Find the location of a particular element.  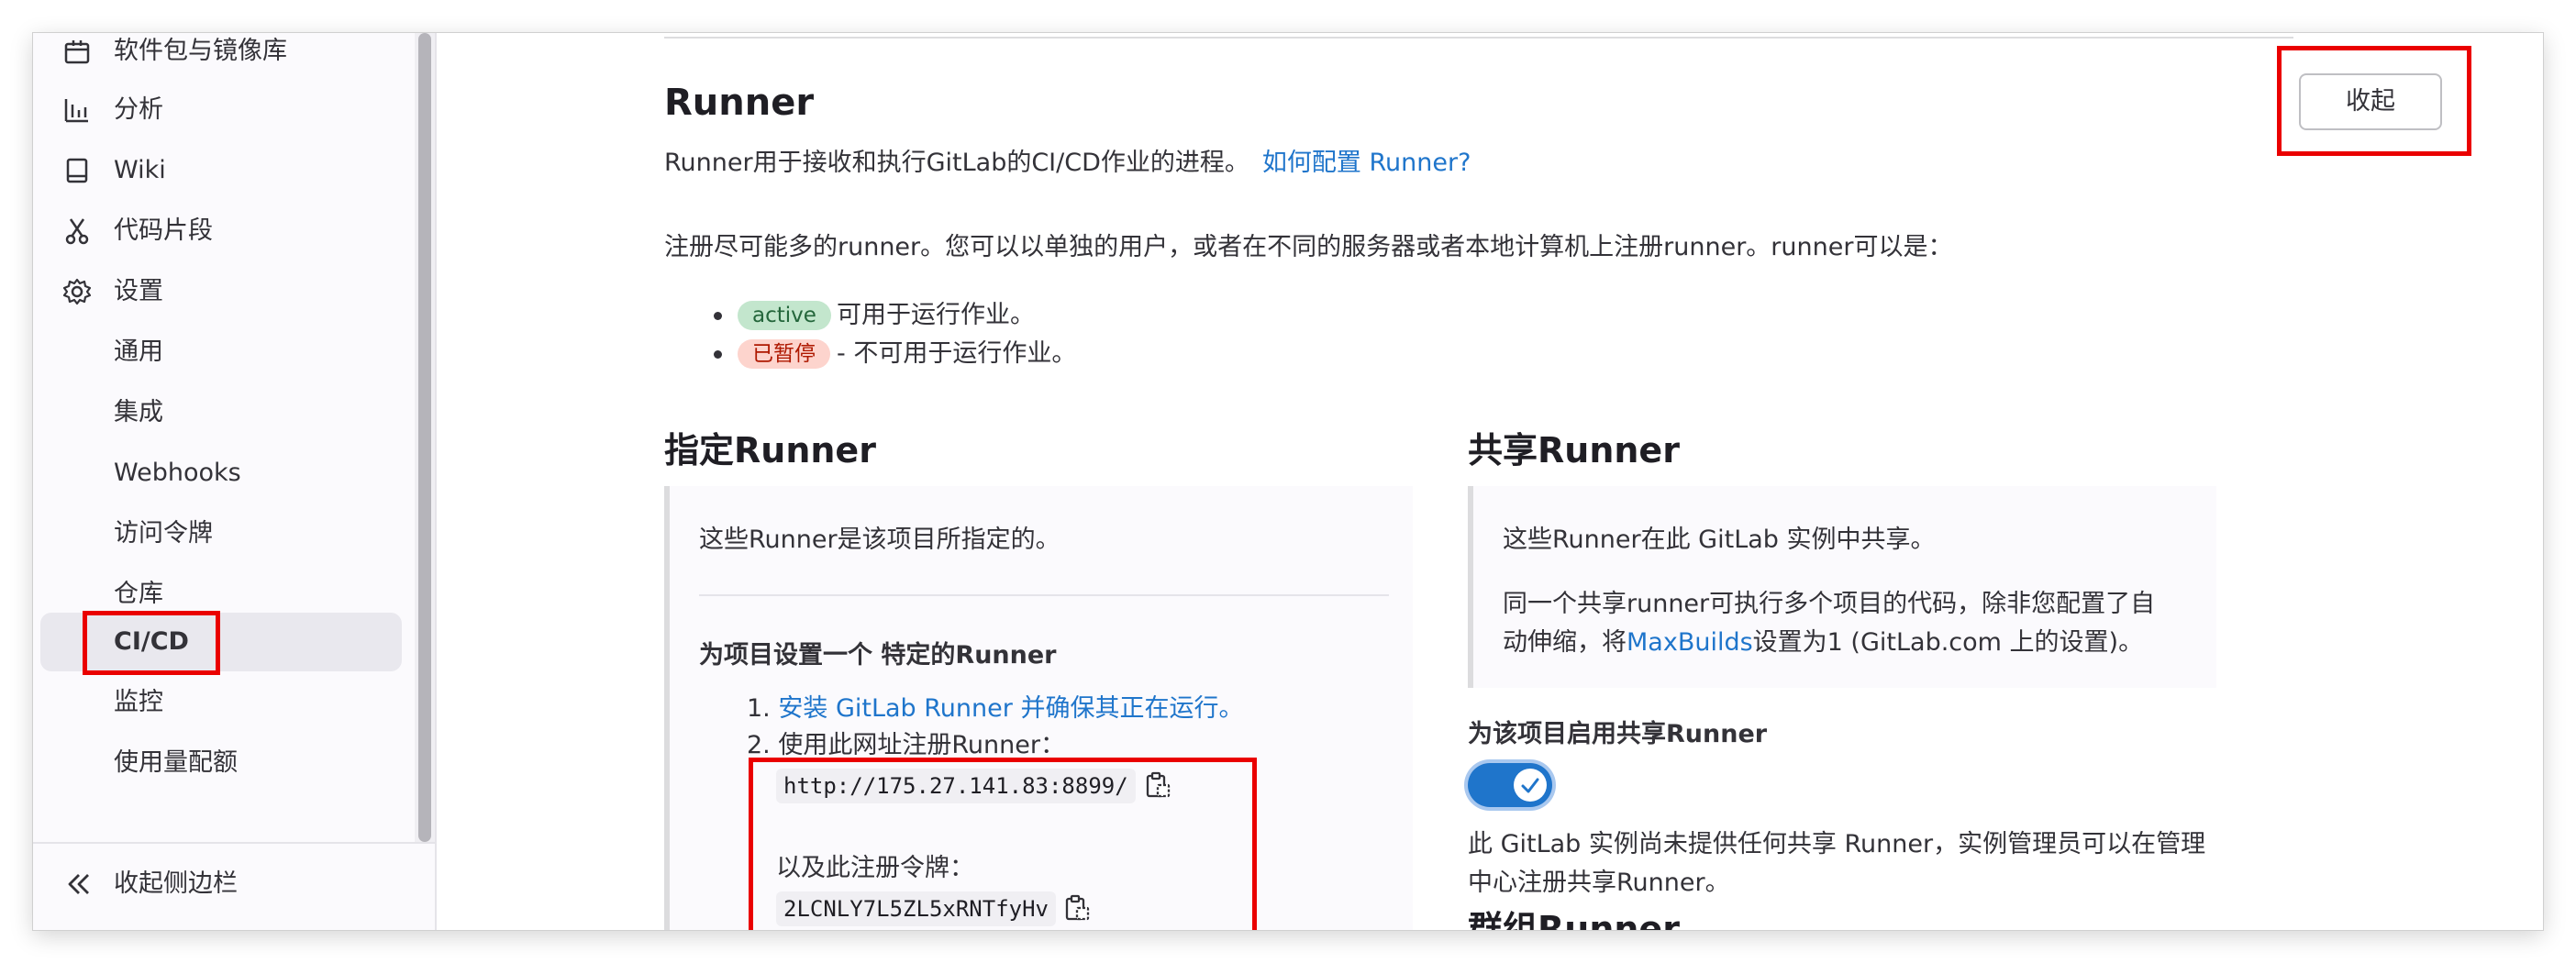

step-2: 2. 使用此网址注册Runner： is located at coordinates (906, 745).